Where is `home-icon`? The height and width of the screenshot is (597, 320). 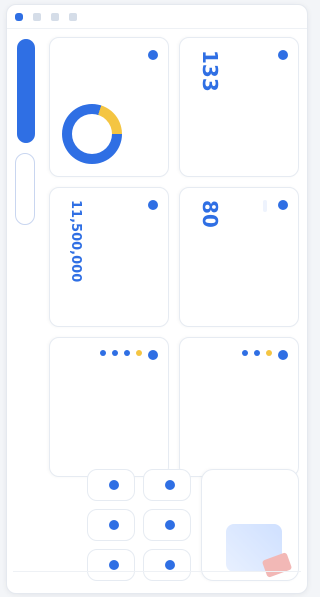 home-icon is located at coordinates (37, 16).